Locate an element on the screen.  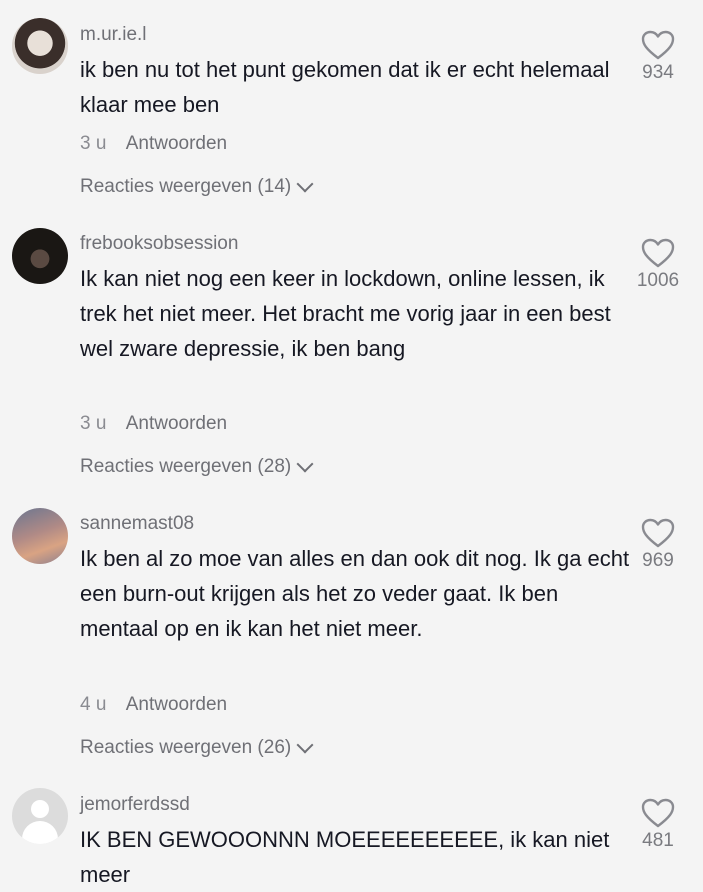
like-button: 934 is located at coordinates (658, 57).